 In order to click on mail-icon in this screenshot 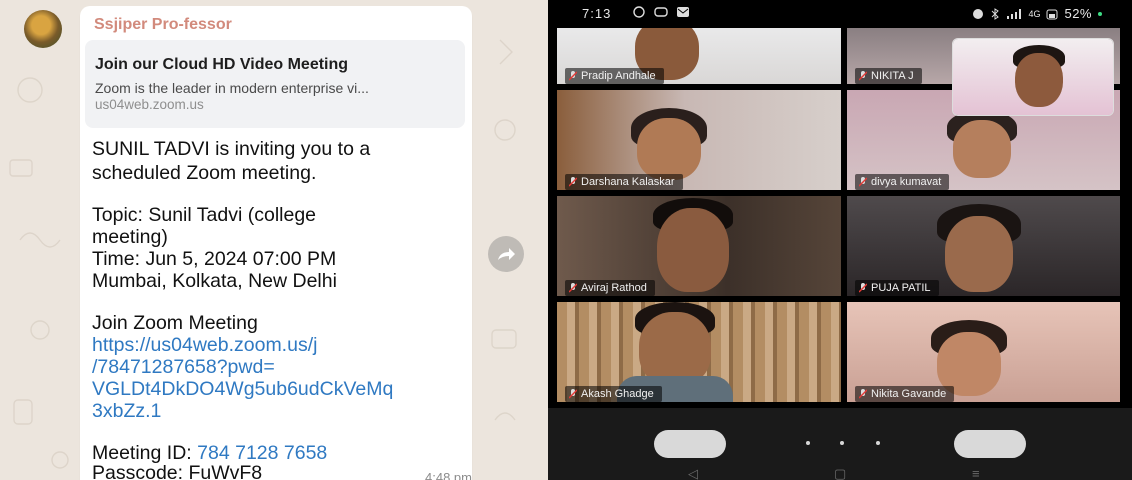, I will do `click(683, 12)`.